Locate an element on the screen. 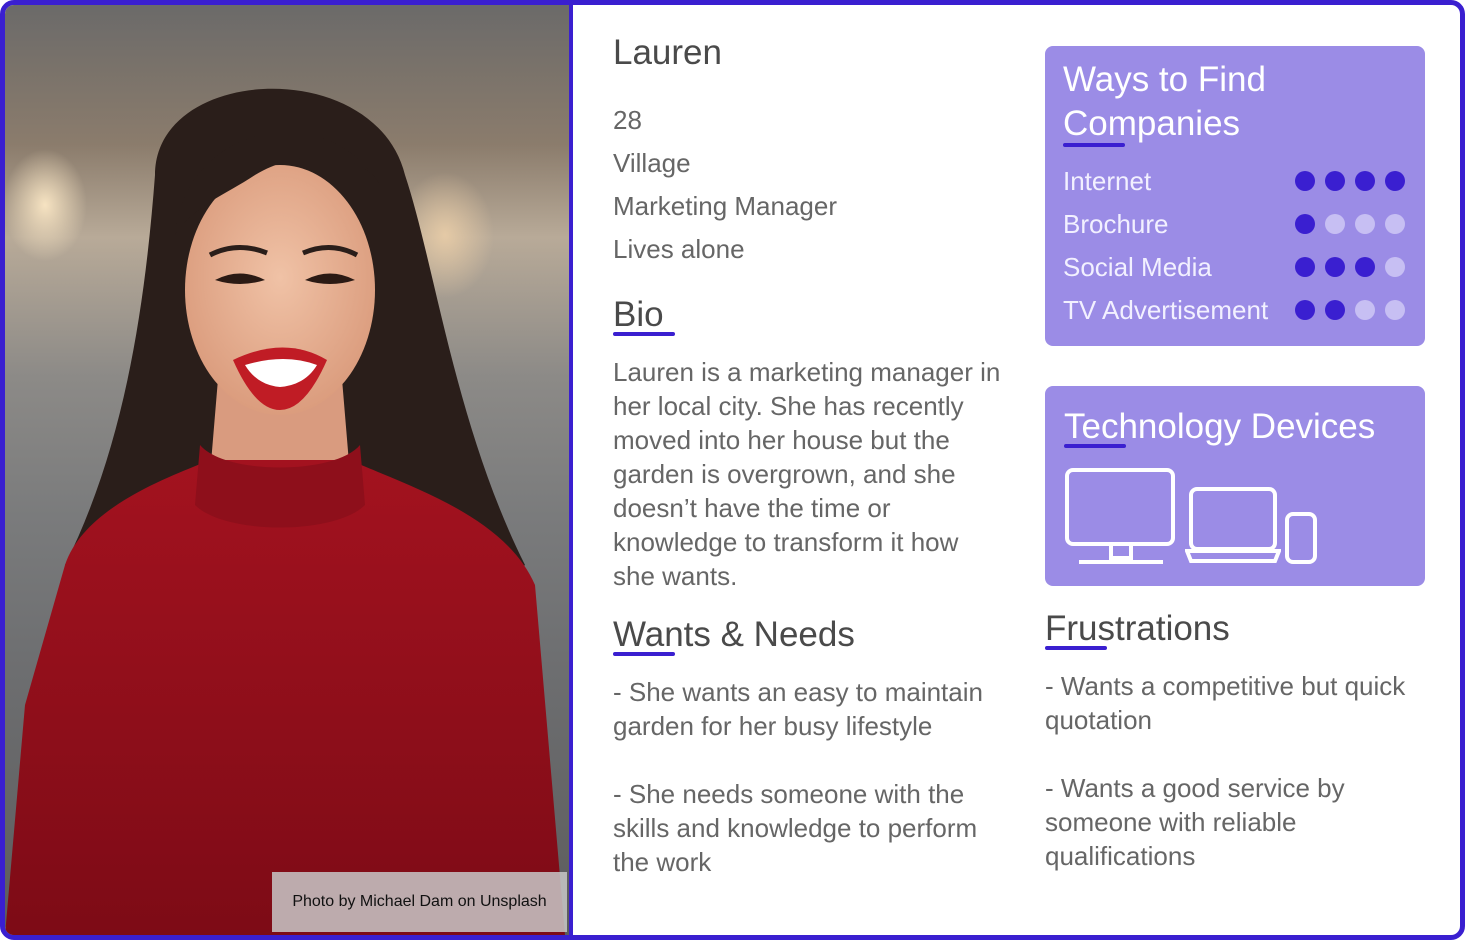 This screenshot has width=1465, height=940. frustrations-heading: Frustrations is located at coordinates (1137, 628).